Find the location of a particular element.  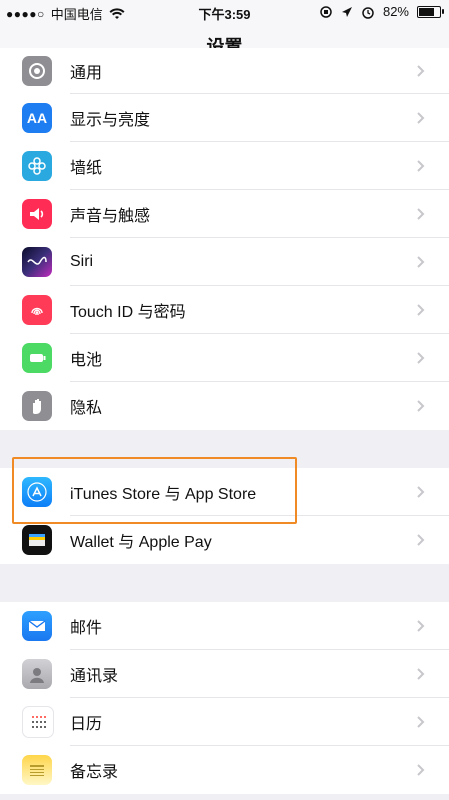

settings-item-label: Siri is located at coordinates (82, 261).